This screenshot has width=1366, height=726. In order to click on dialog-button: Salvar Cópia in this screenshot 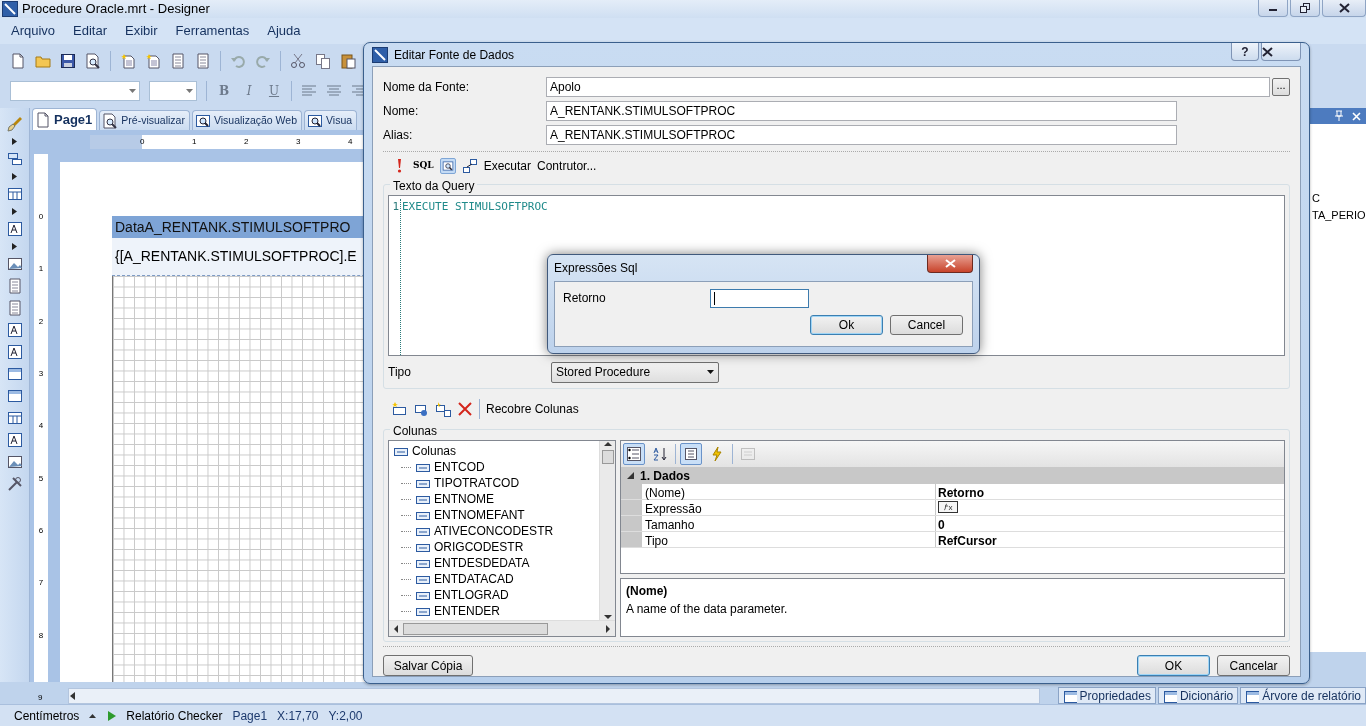, I will do `click(428, 665)`.